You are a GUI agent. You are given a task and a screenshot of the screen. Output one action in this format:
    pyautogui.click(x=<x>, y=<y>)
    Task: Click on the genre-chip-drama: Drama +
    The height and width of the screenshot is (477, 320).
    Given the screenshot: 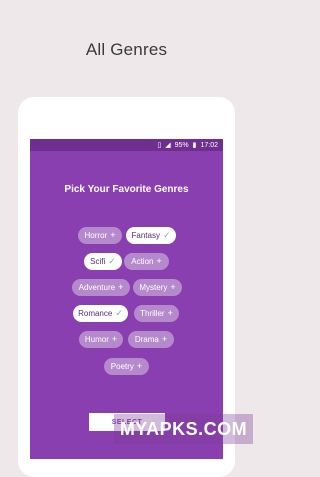 What is the action you would take?
    pyautogui.click(x=151, y=339)
    